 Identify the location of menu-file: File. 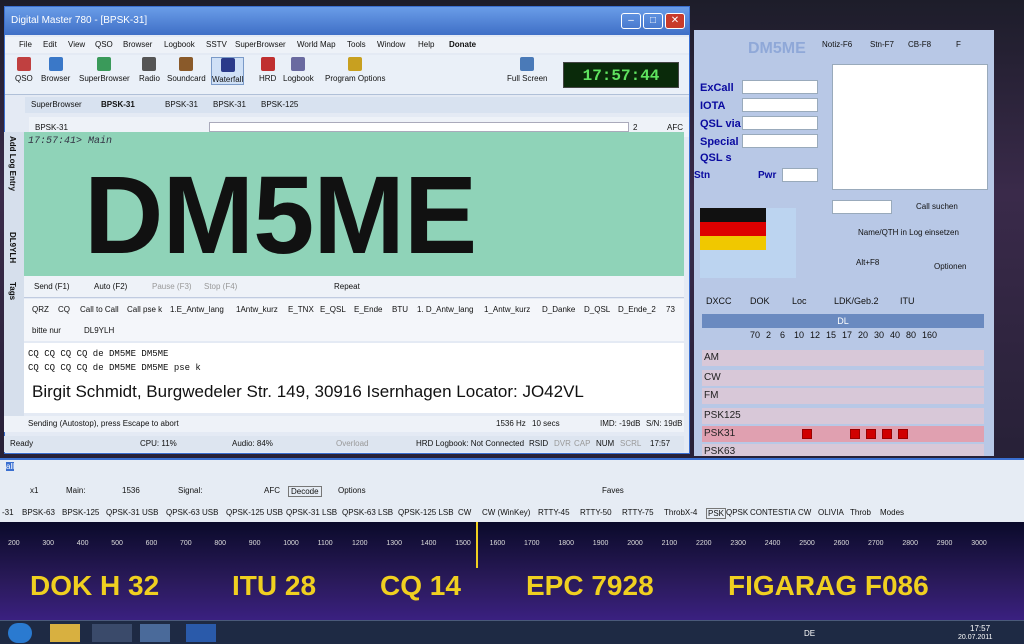
(25, 44).